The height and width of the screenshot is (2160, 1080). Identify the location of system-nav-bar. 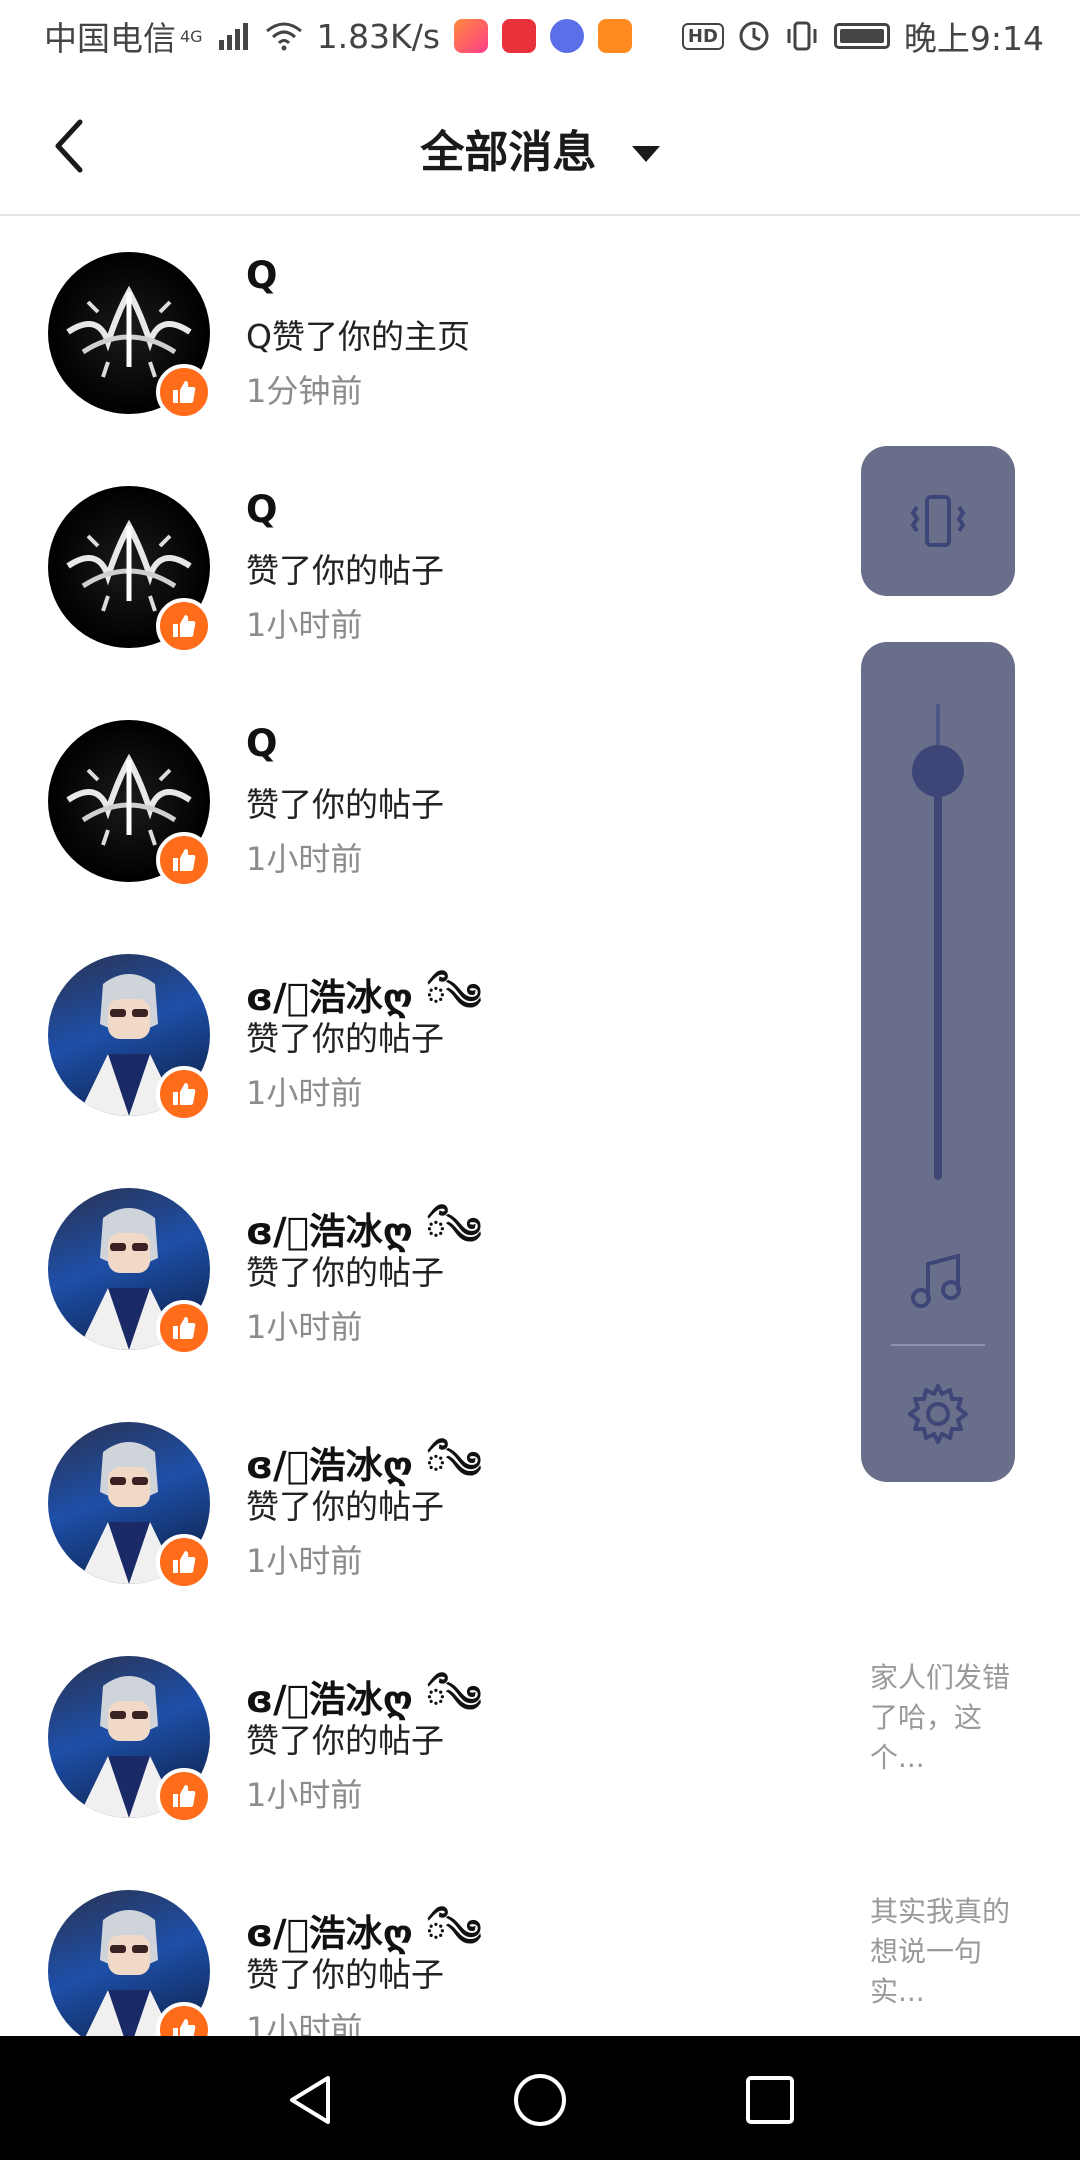
(540, 2098).